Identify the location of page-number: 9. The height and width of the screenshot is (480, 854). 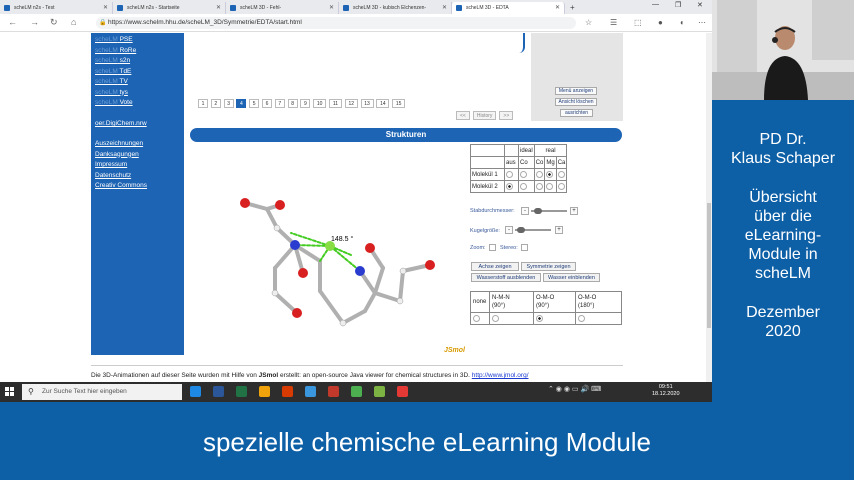
(305, 103).